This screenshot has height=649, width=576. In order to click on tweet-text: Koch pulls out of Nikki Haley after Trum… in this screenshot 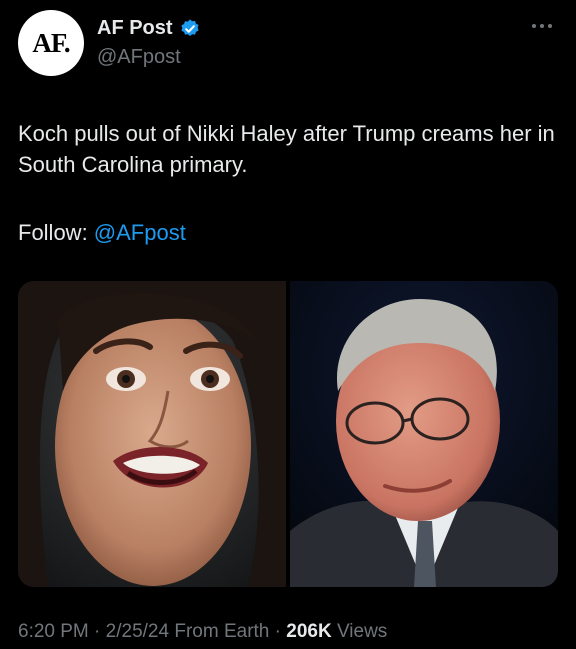, I will do `click(286, 149)`.